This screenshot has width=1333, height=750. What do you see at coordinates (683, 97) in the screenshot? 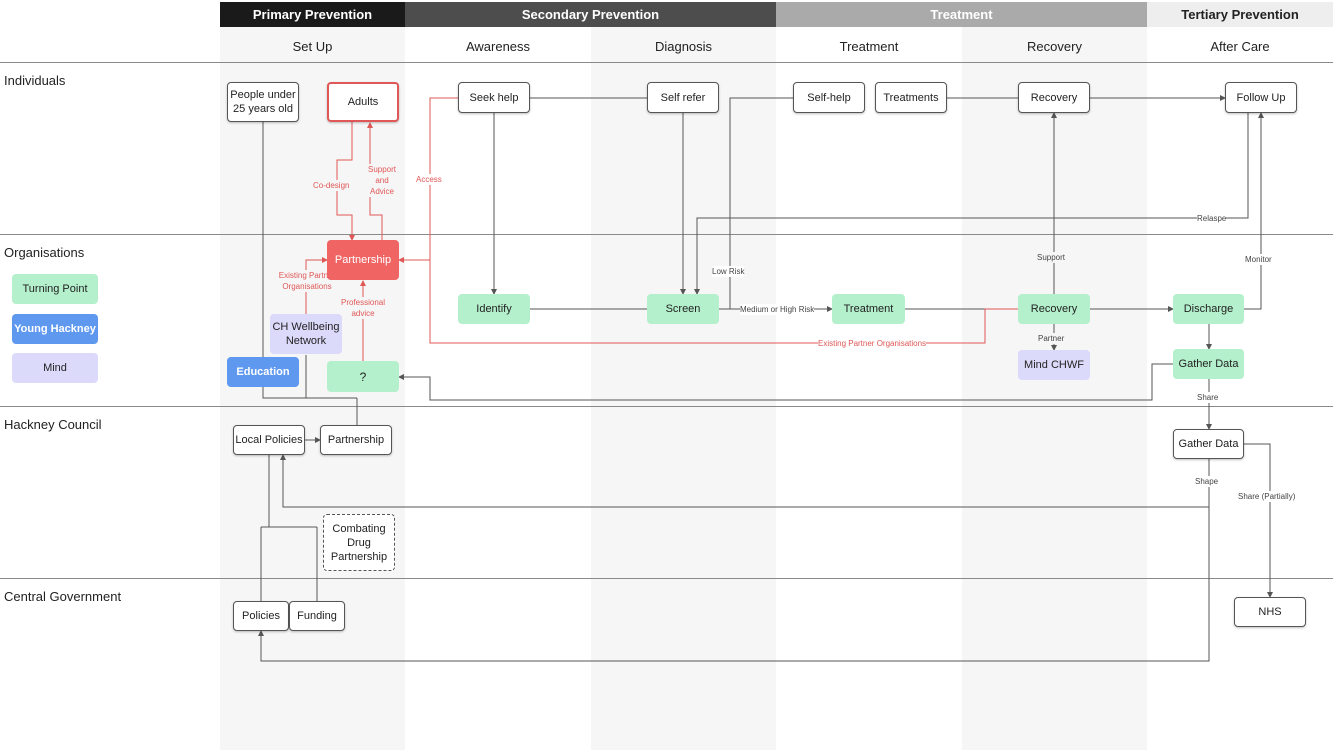
I see `node-self-refer: Self refer` at bounding box center [683, 97].